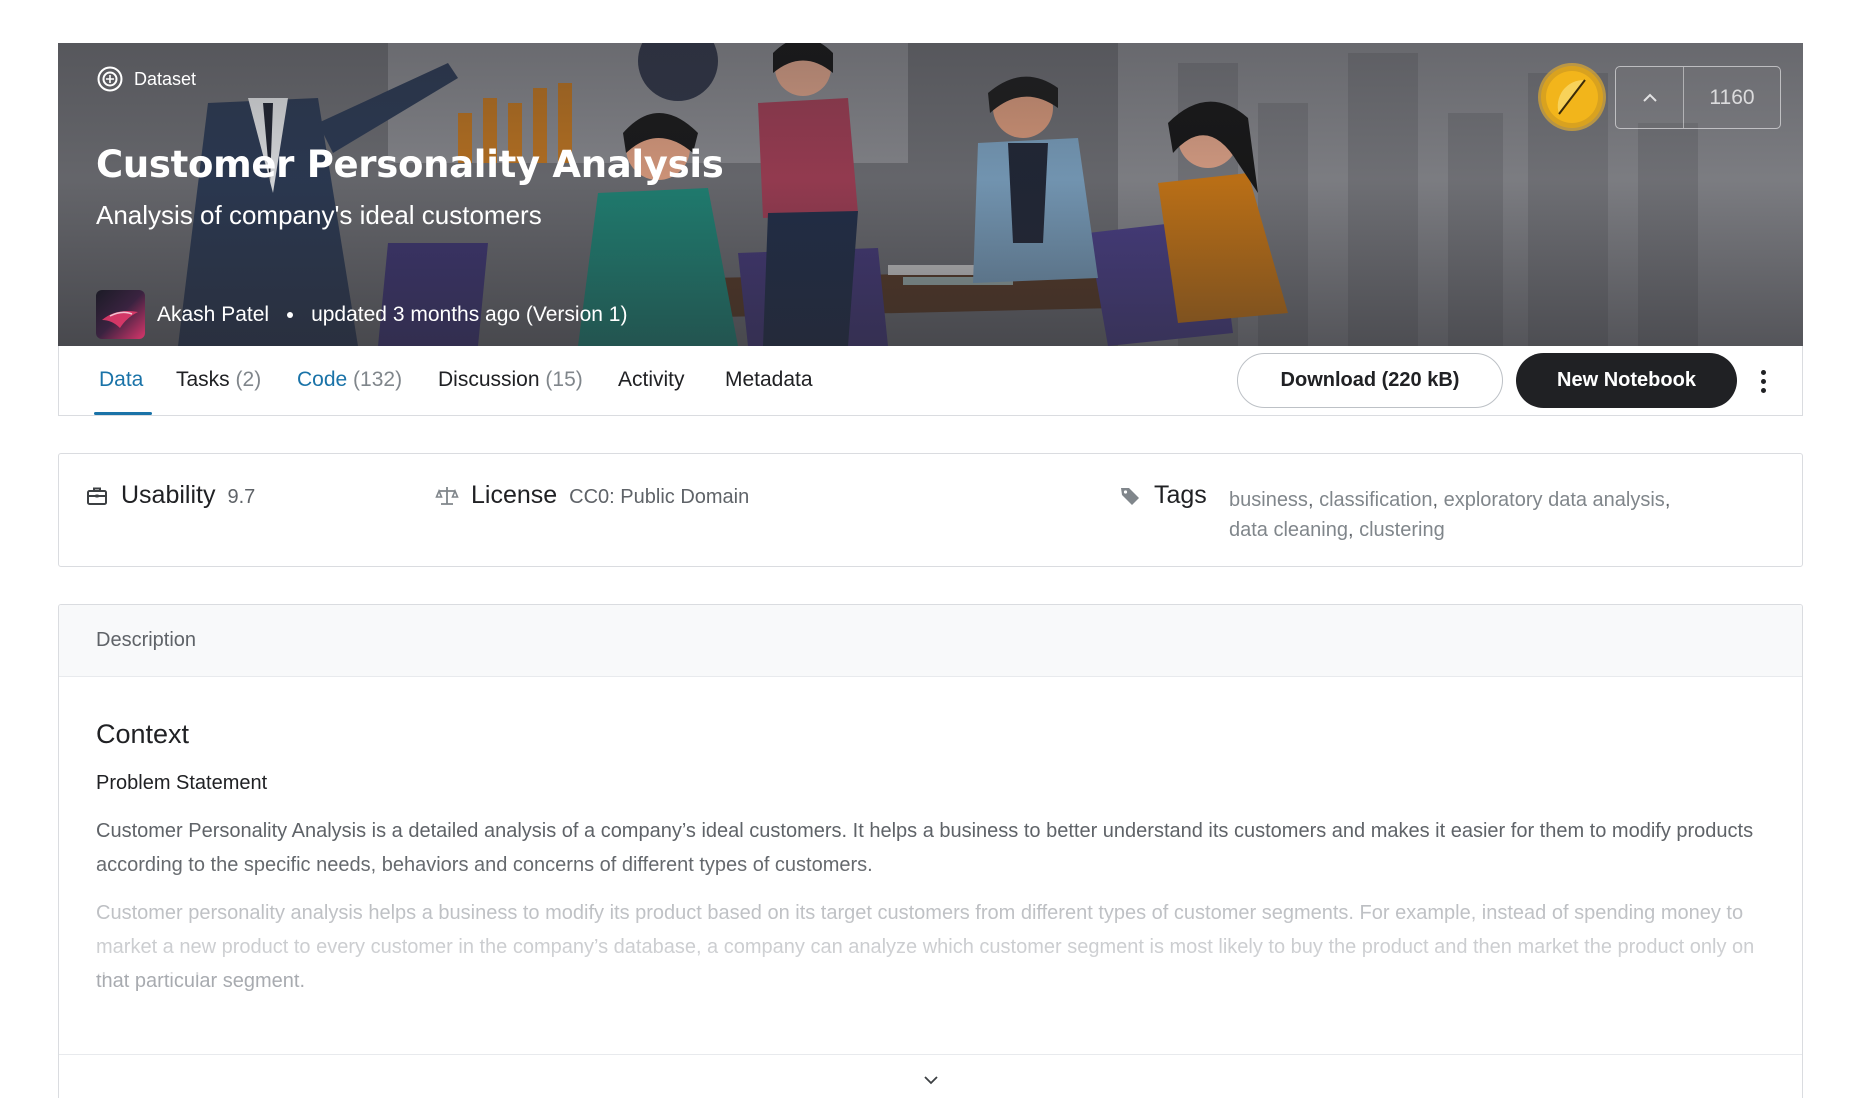  I want to click on usability-value: 9.7, so click(241, 497).